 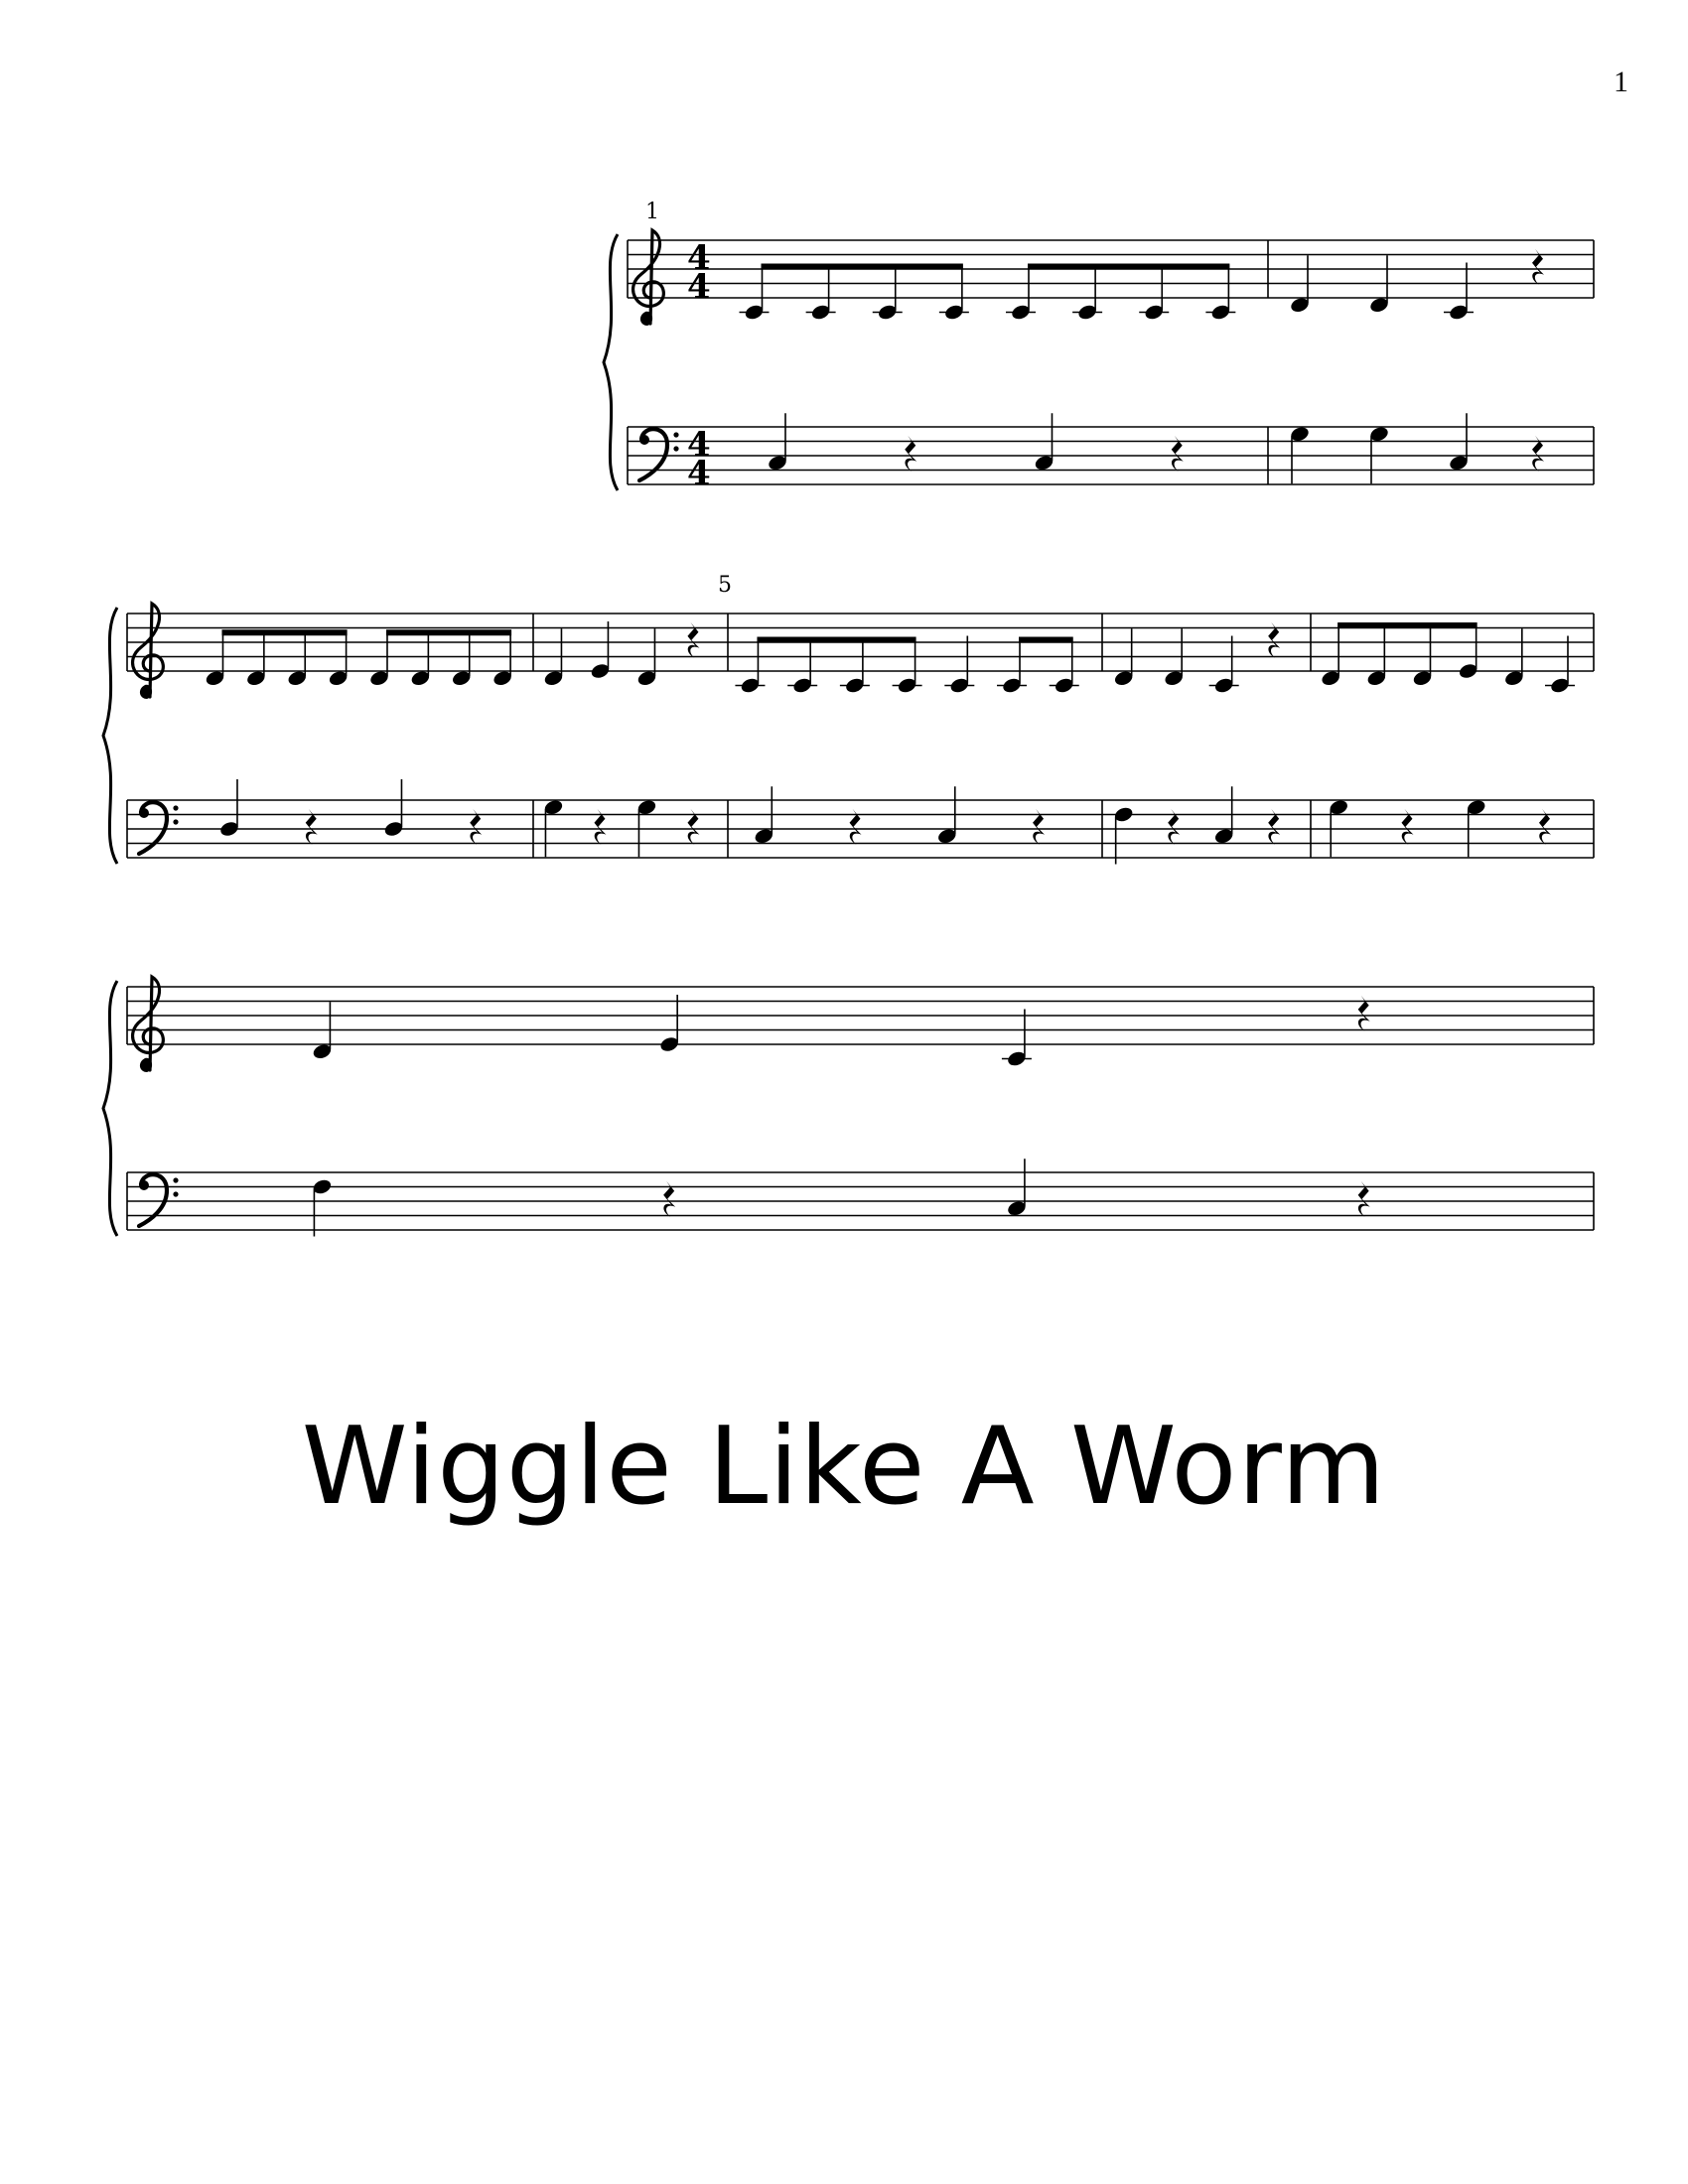 I want to click on measure-number: 1, so click(x=652, y=212).